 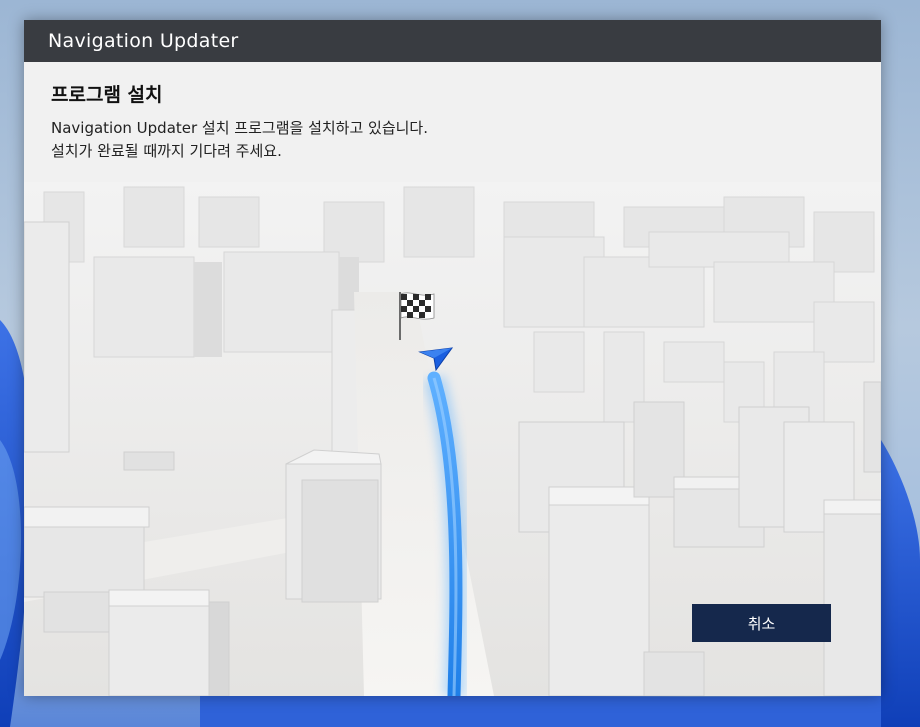 What do you see at coordinates (417, 316) in the screenshot?
I see `finish-flag-icon` at bounding box center [417, 316].